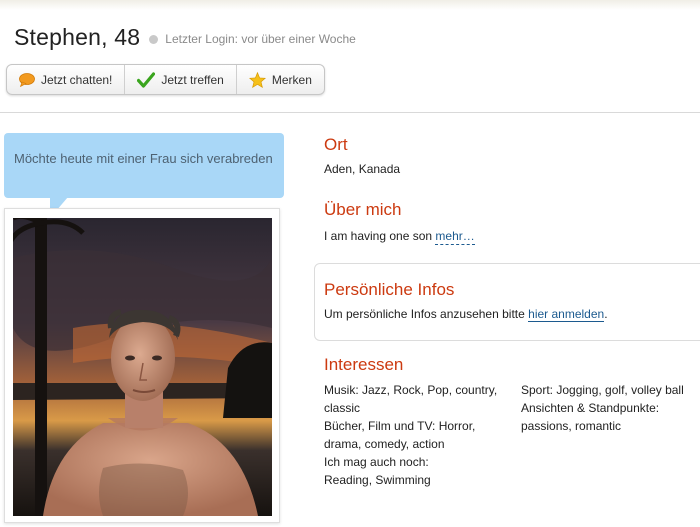  Describe the element at coordinates (77, 79) in the screenshot. I see `chat-button-label: Jetzt chatten!` at that location.